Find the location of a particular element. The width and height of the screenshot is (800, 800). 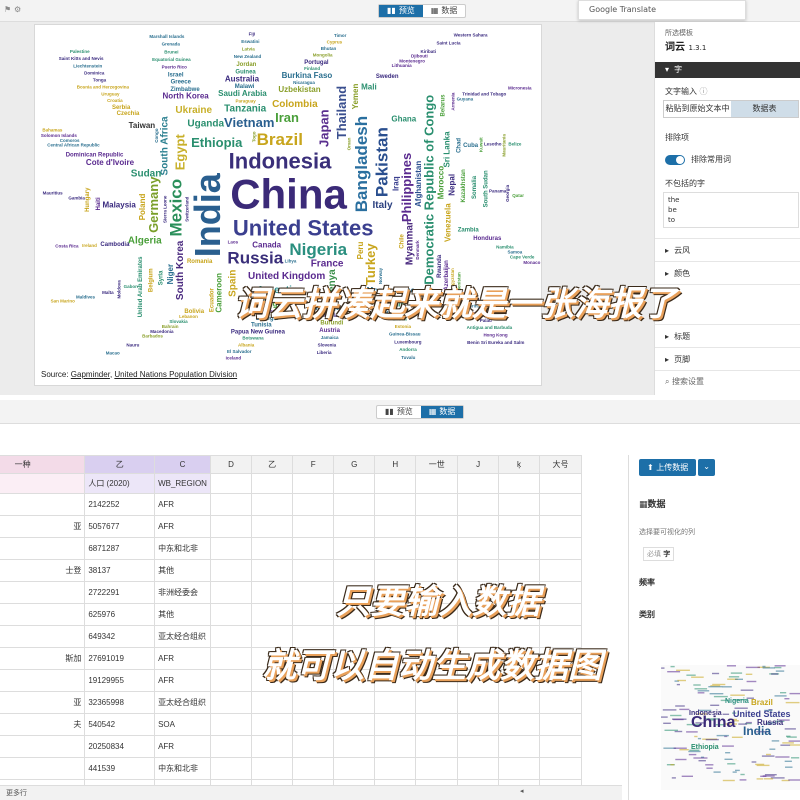

table-cell: 中东和北非 is located at coordinates (182, 548).